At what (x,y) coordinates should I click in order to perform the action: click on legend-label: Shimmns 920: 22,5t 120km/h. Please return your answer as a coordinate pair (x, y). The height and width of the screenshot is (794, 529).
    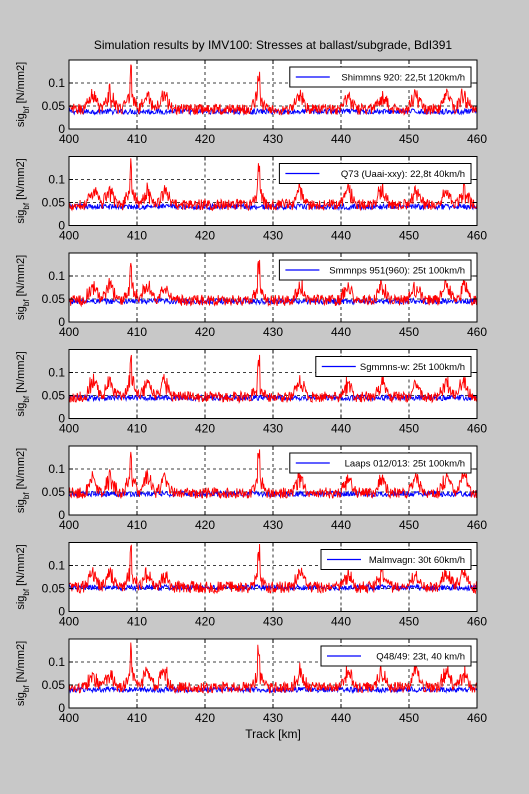
    Looking at the image, I should click on (403, 78).